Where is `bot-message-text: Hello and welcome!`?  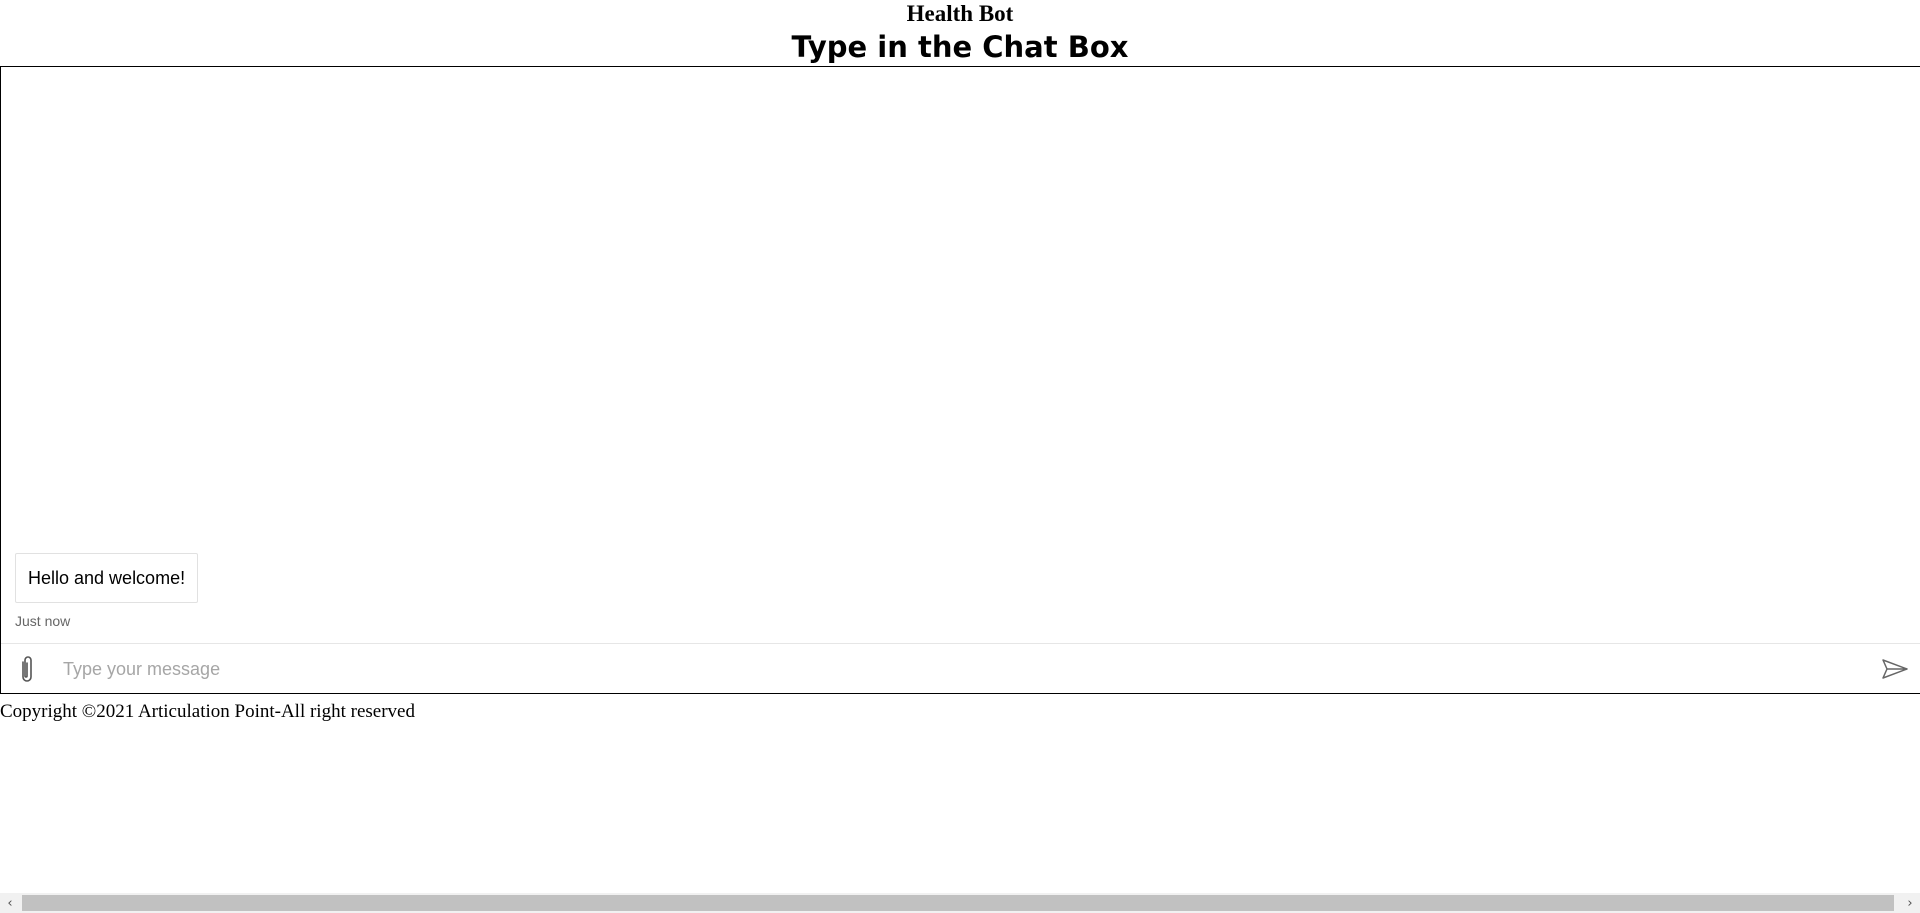 bot-message-text: Hello and welcome! is located at coordinates (107, 577).